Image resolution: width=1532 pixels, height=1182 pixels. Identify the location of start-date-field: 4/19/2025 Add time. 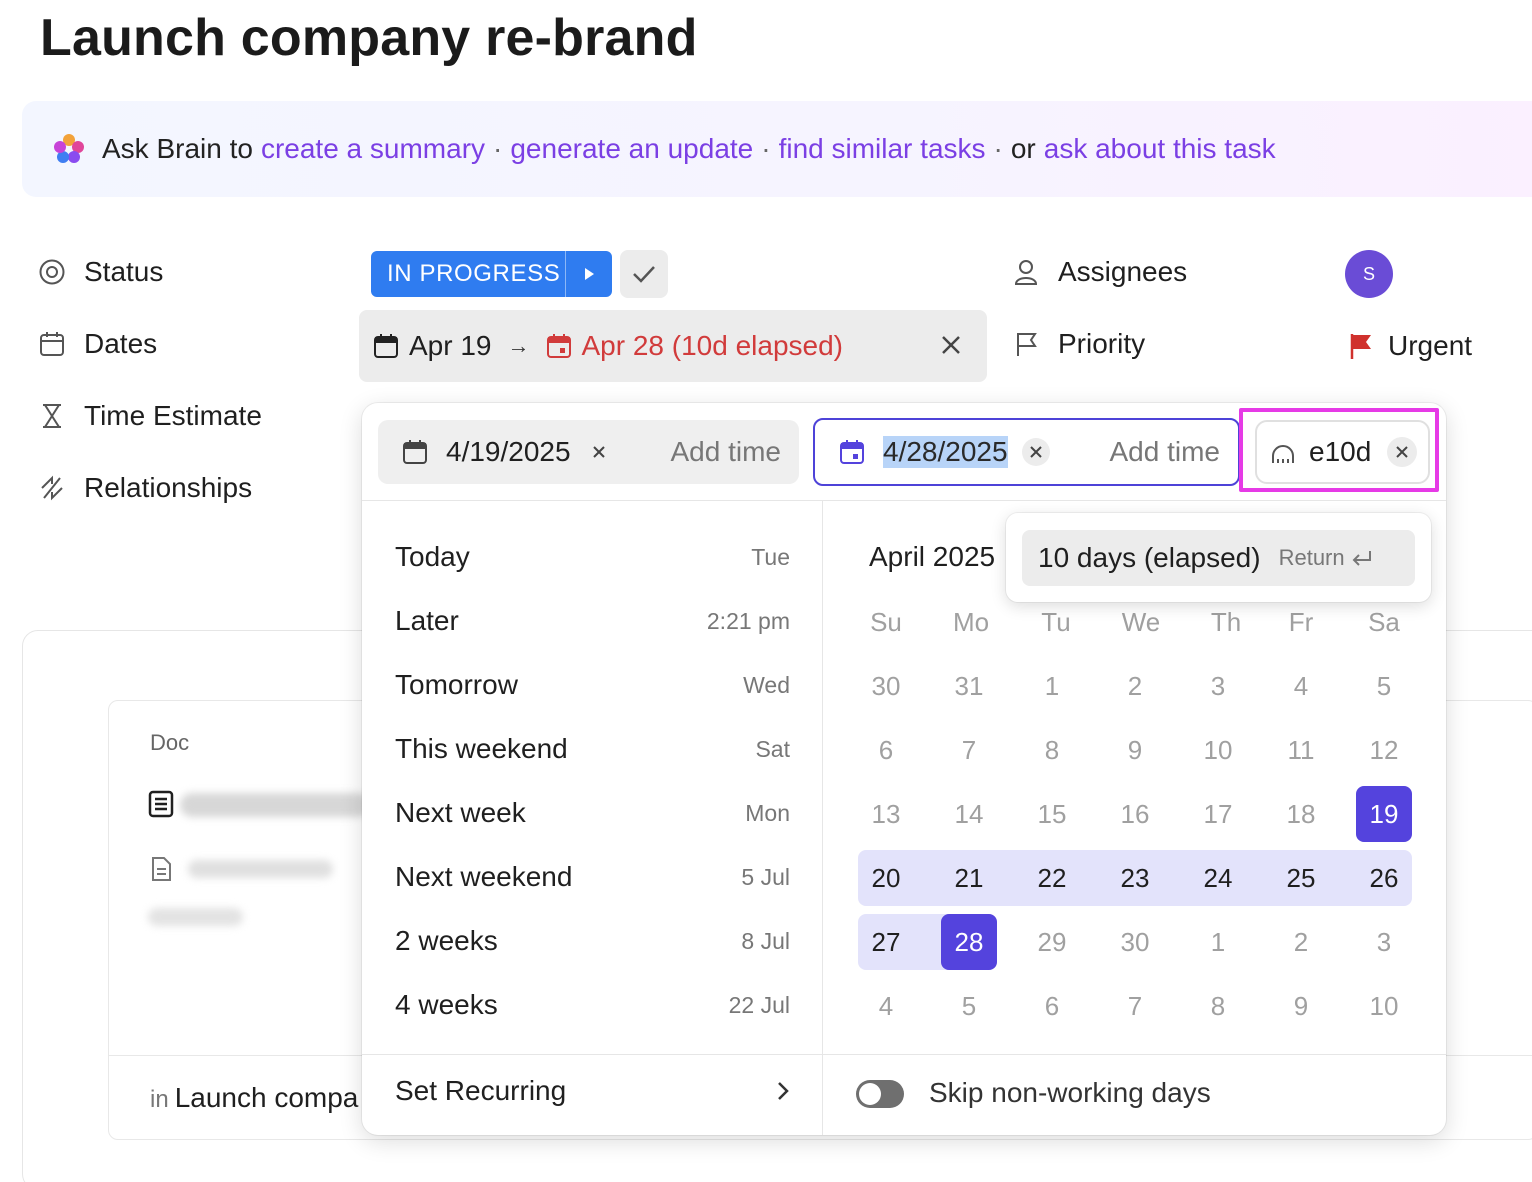
(588, 452).